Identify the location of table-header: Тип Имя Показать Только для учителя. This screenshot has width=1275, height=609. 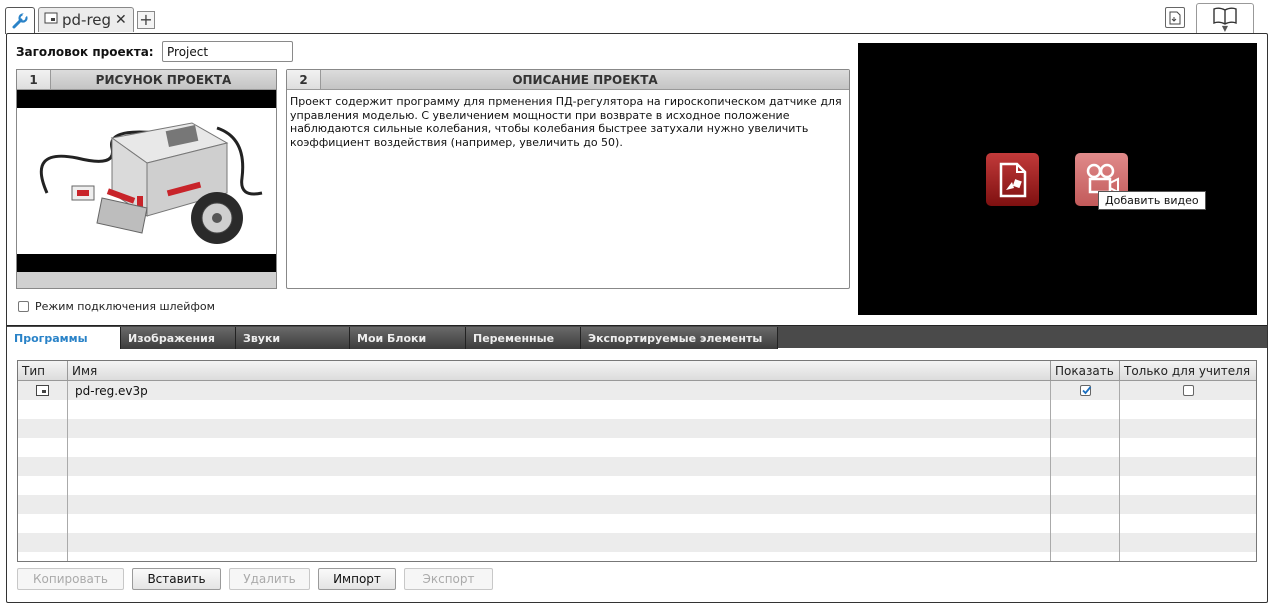
(637, 371).